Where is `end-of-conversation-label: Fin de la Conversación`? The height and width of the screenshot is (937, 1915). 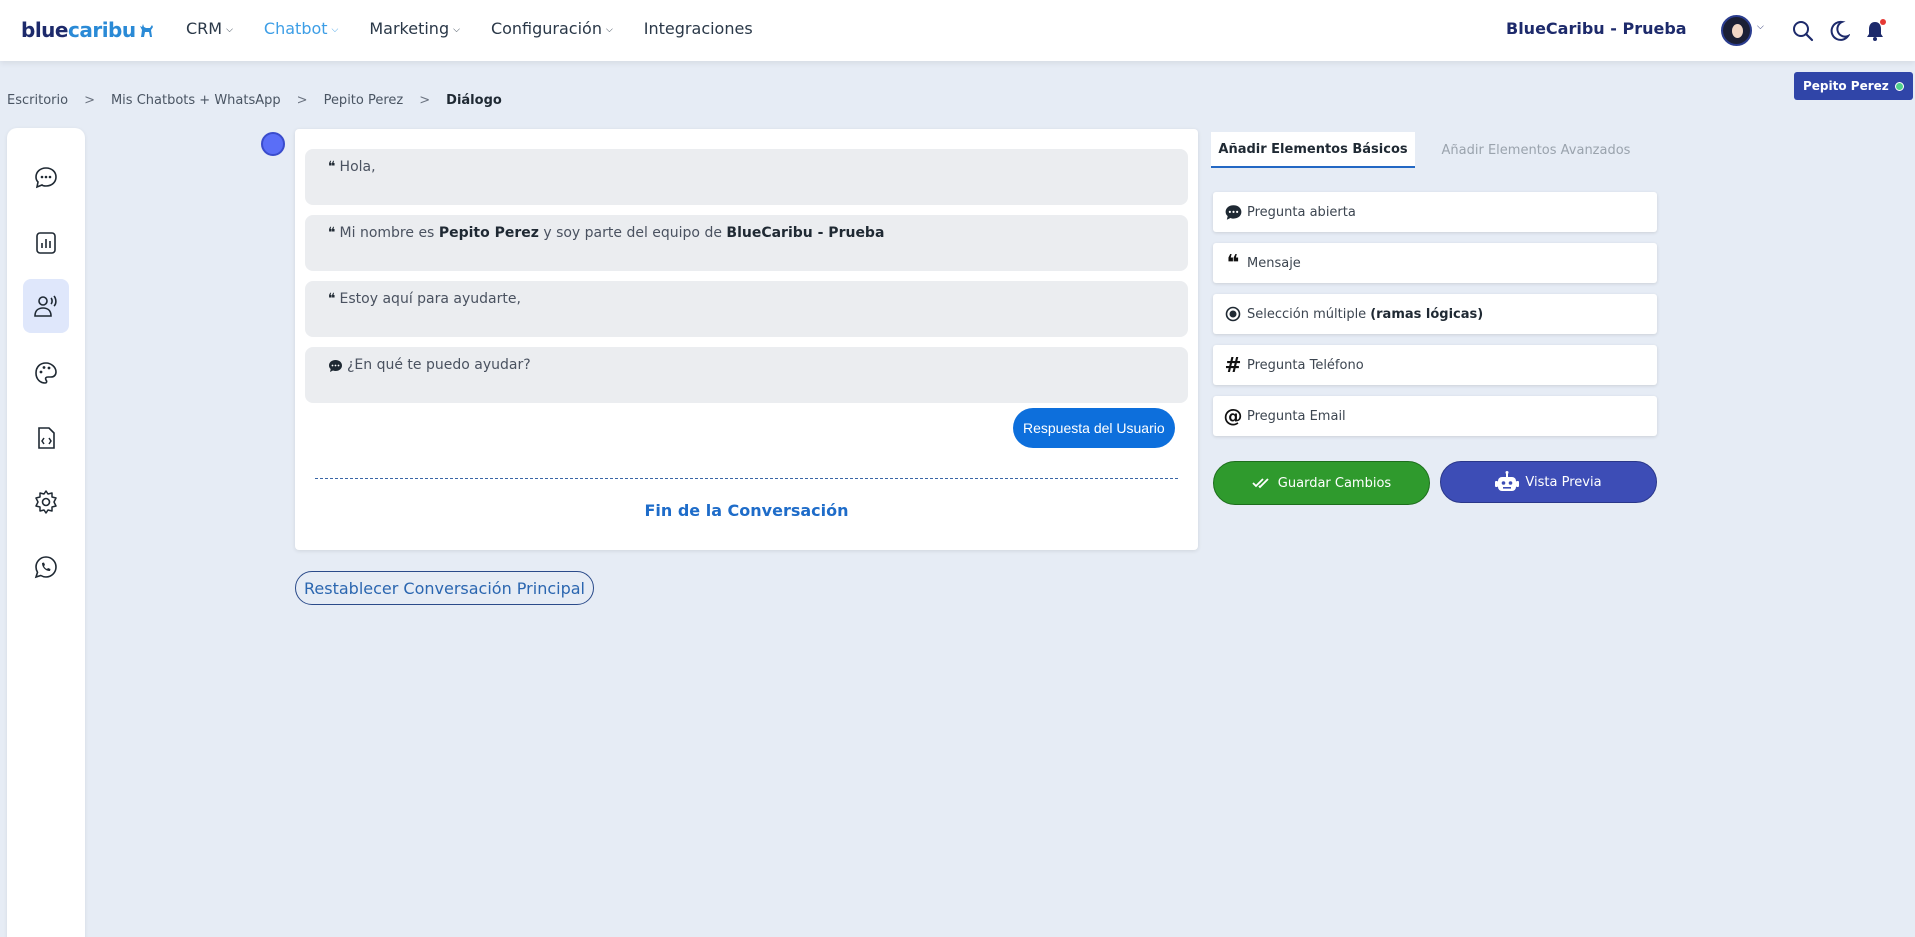
end-of-conversation-label: Fin de la Conversación is located at coordinates (746, 510).